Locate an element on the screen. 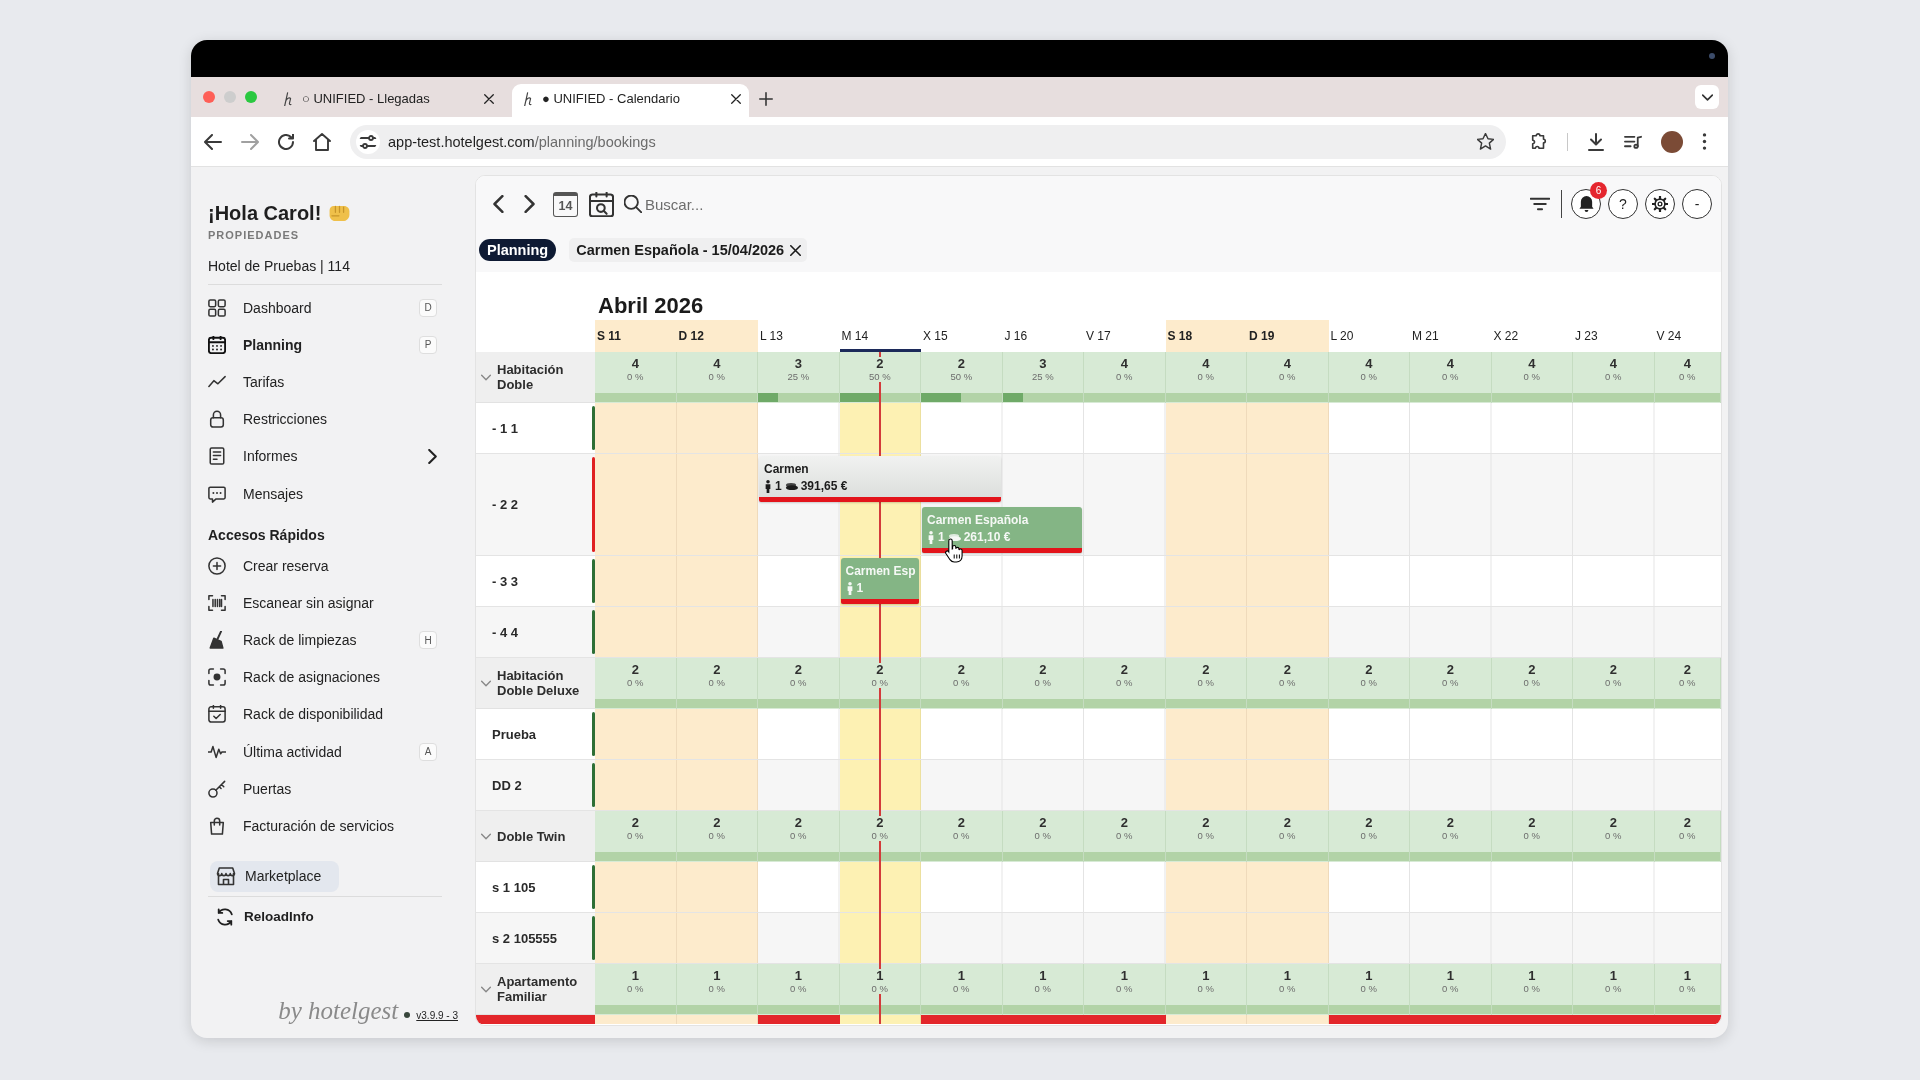 The image size is (1920, 1080). version-link: v3.9.9 - 3 is located at coordinates (437, 1015).